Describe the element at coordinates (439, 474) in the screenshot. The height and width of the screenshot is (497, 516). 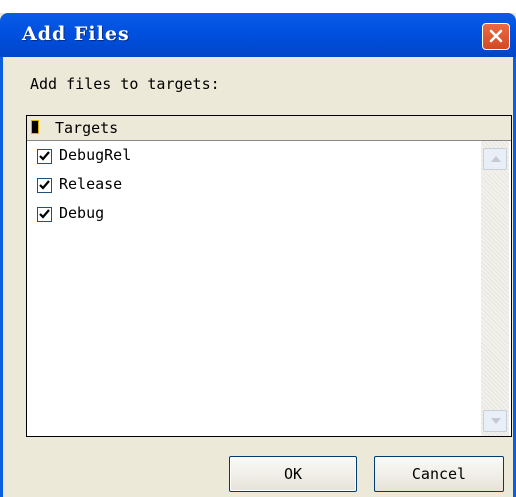
I see `cancel-button: Cancel` at that location.